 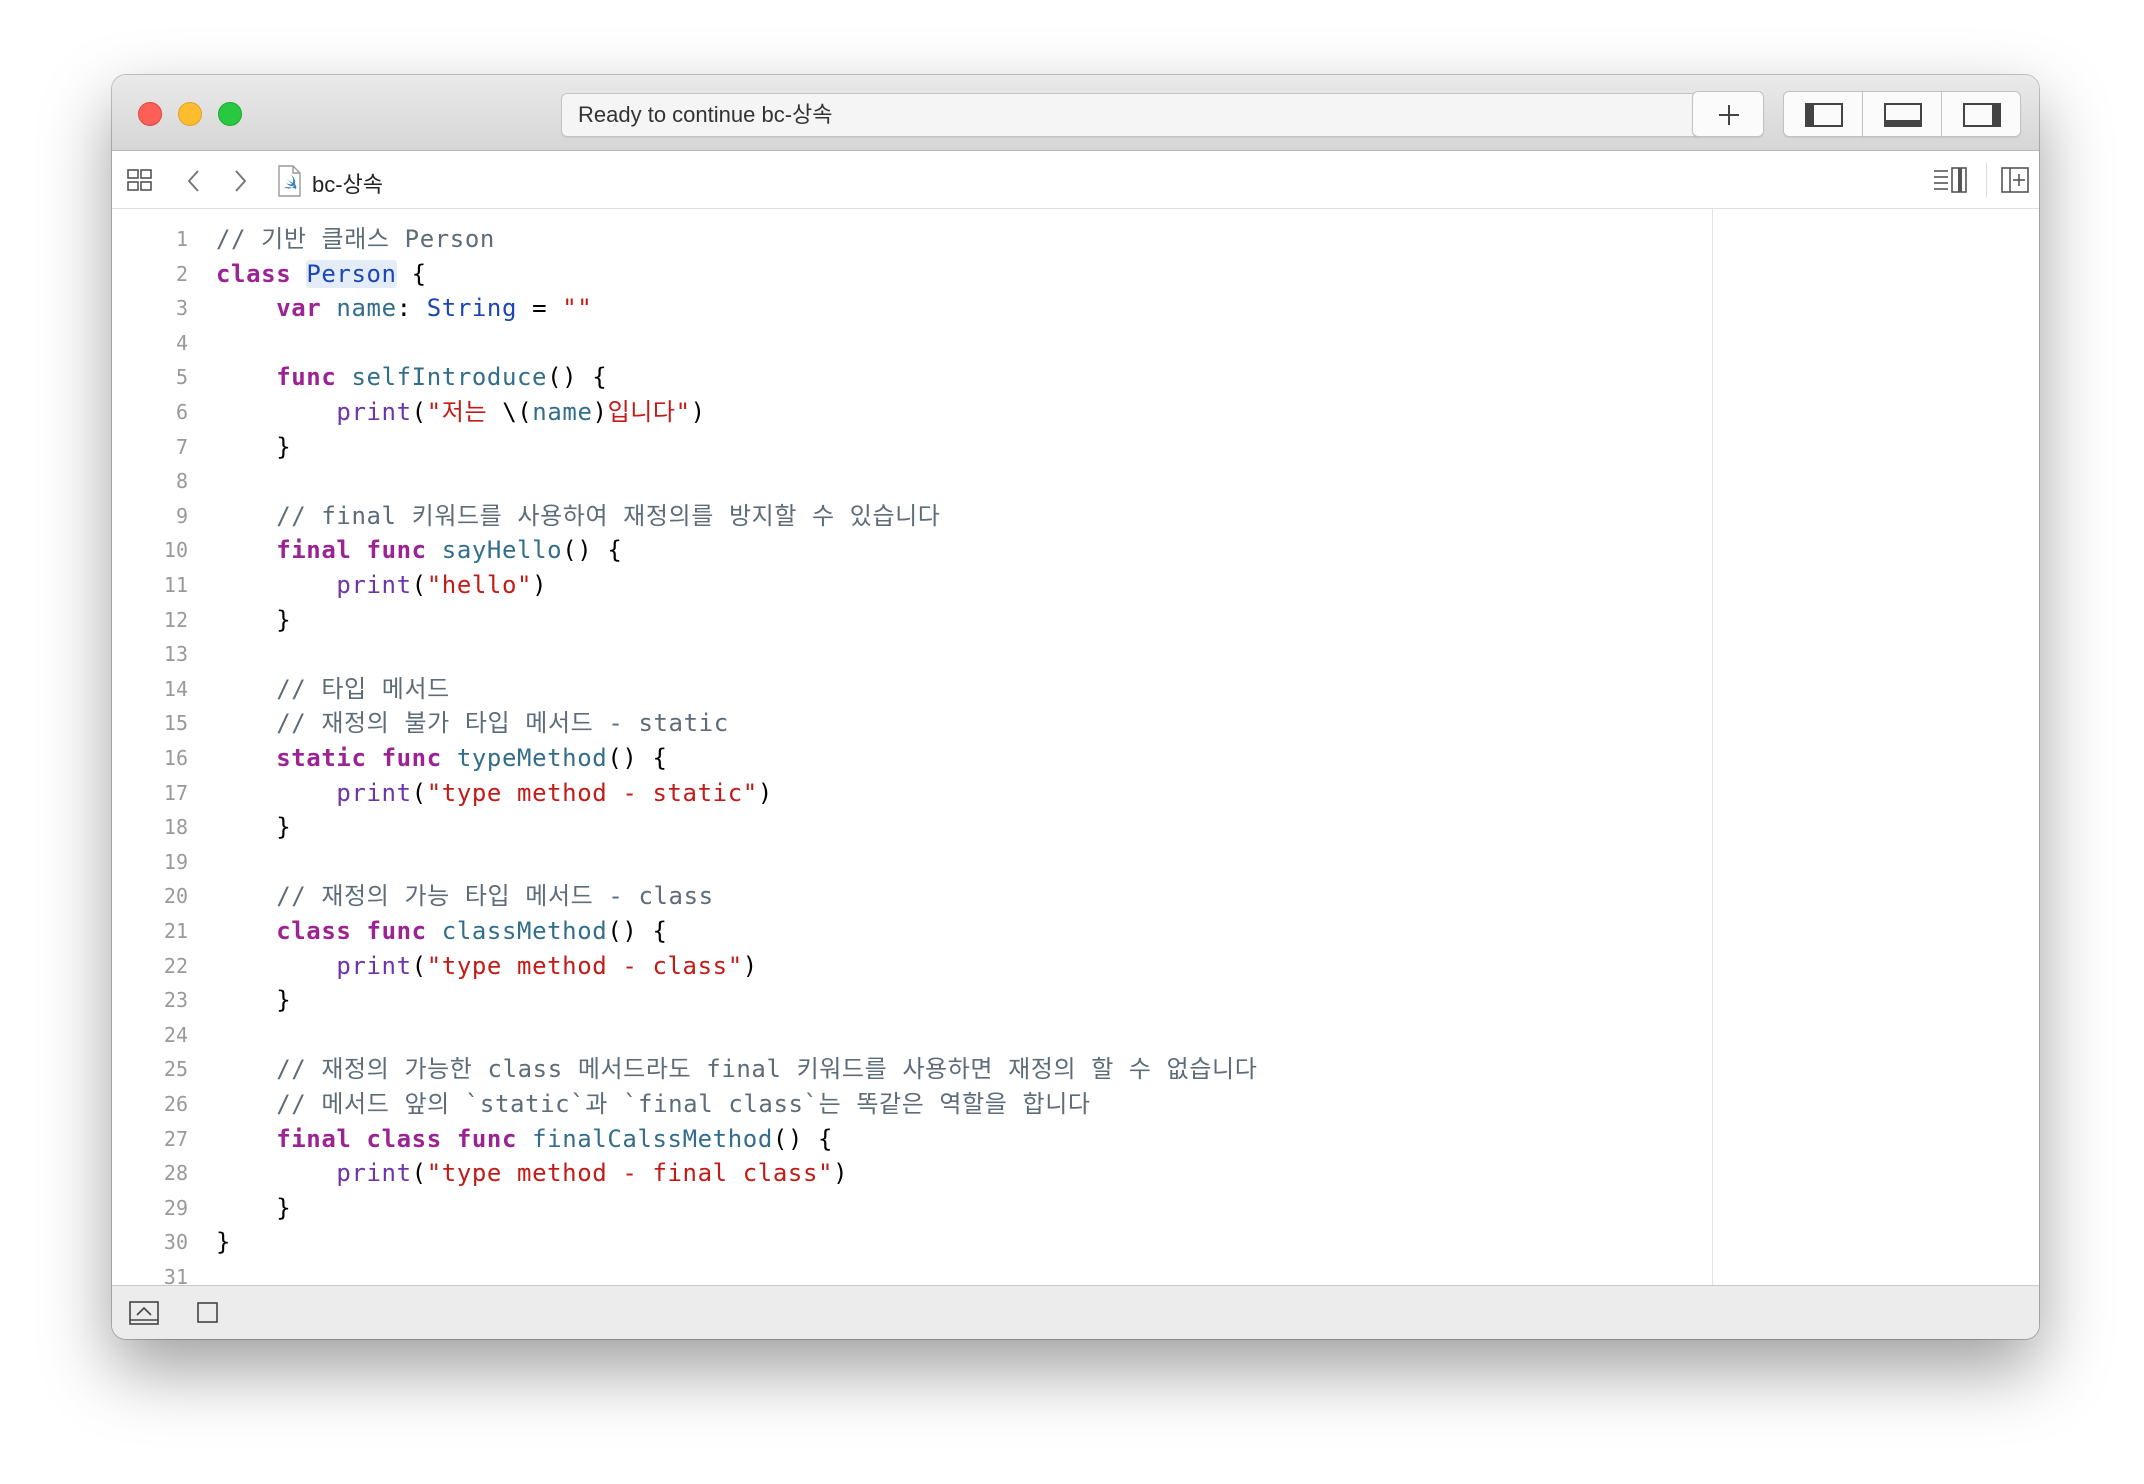 What do you see at coordinates (912, 689) in the screenshot?
I see `code-line: 14 // 타입 메서드` at bounding box center [912, 689].